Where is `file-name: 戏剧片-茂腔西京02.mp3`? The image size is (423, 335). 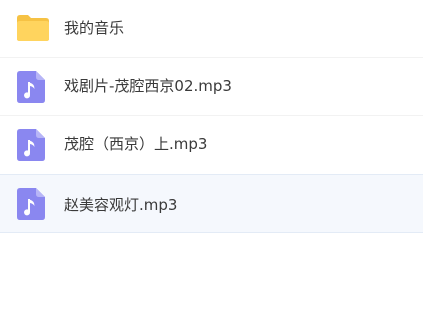 file-name: 戏剧片-茂腔西京02.mp3 is located at coordinates (148, 86).